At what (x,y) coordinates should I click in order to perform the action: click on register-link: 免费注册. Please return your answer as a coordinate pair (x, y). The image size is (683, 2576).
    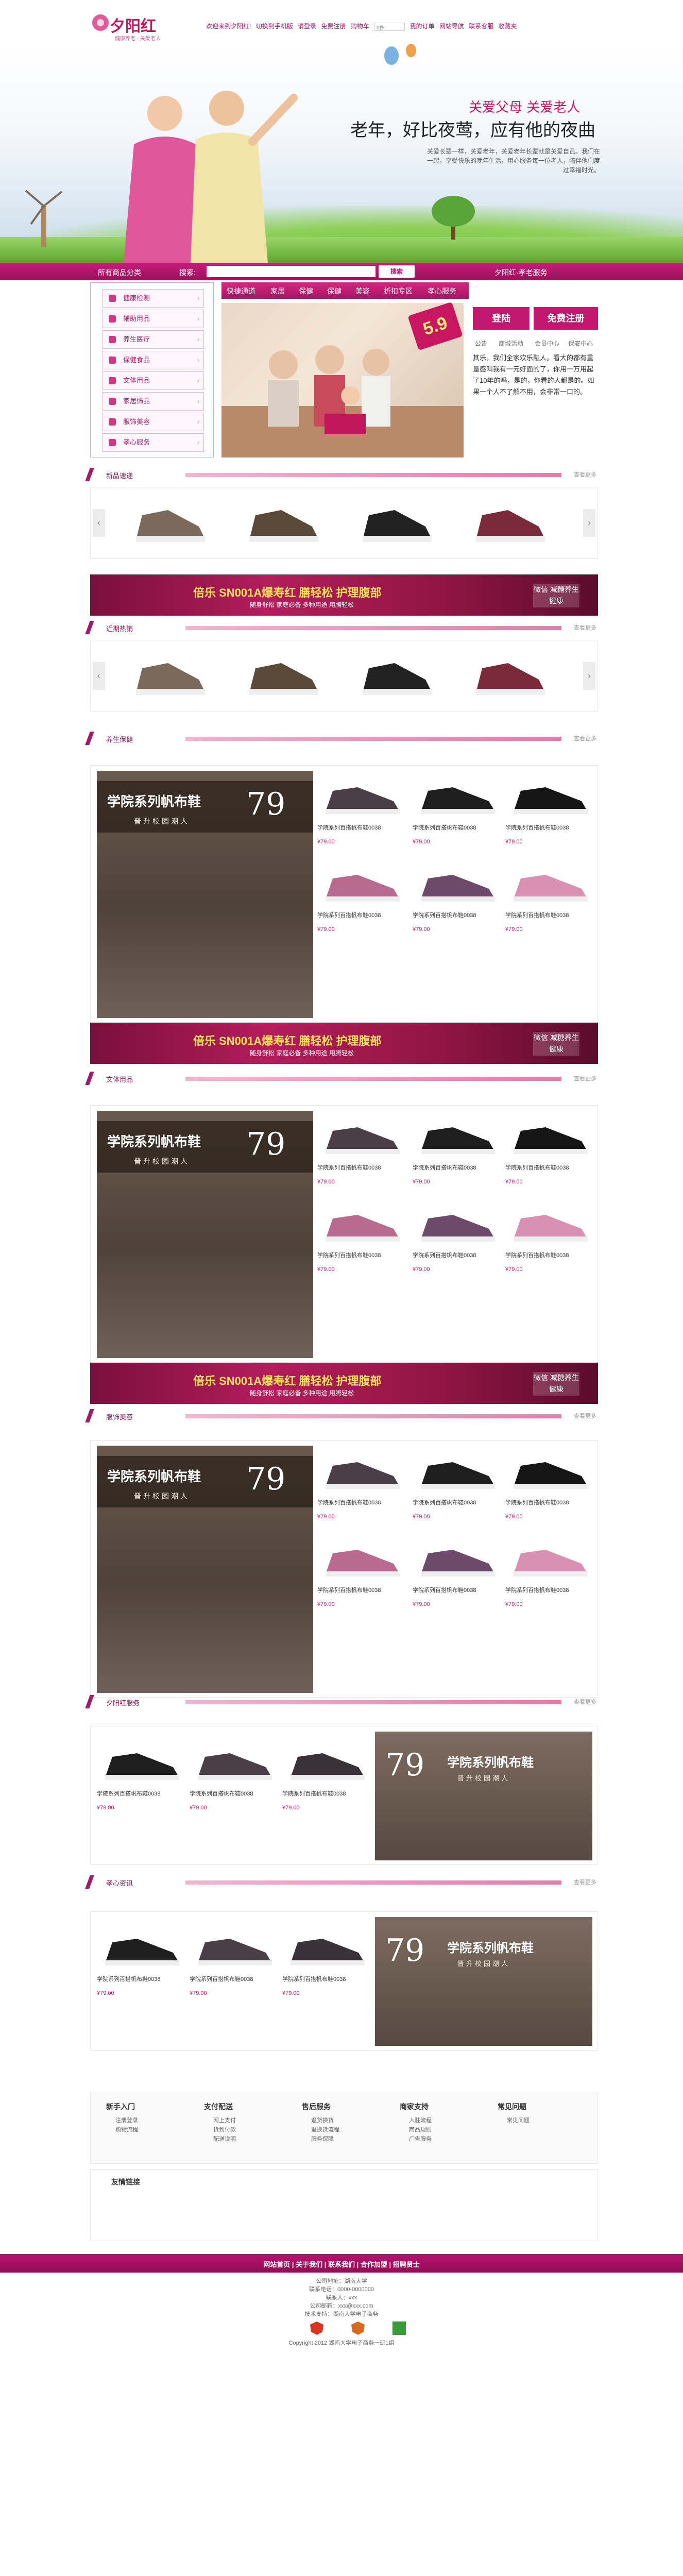
    Looking at the image, I should click on (333, 26).